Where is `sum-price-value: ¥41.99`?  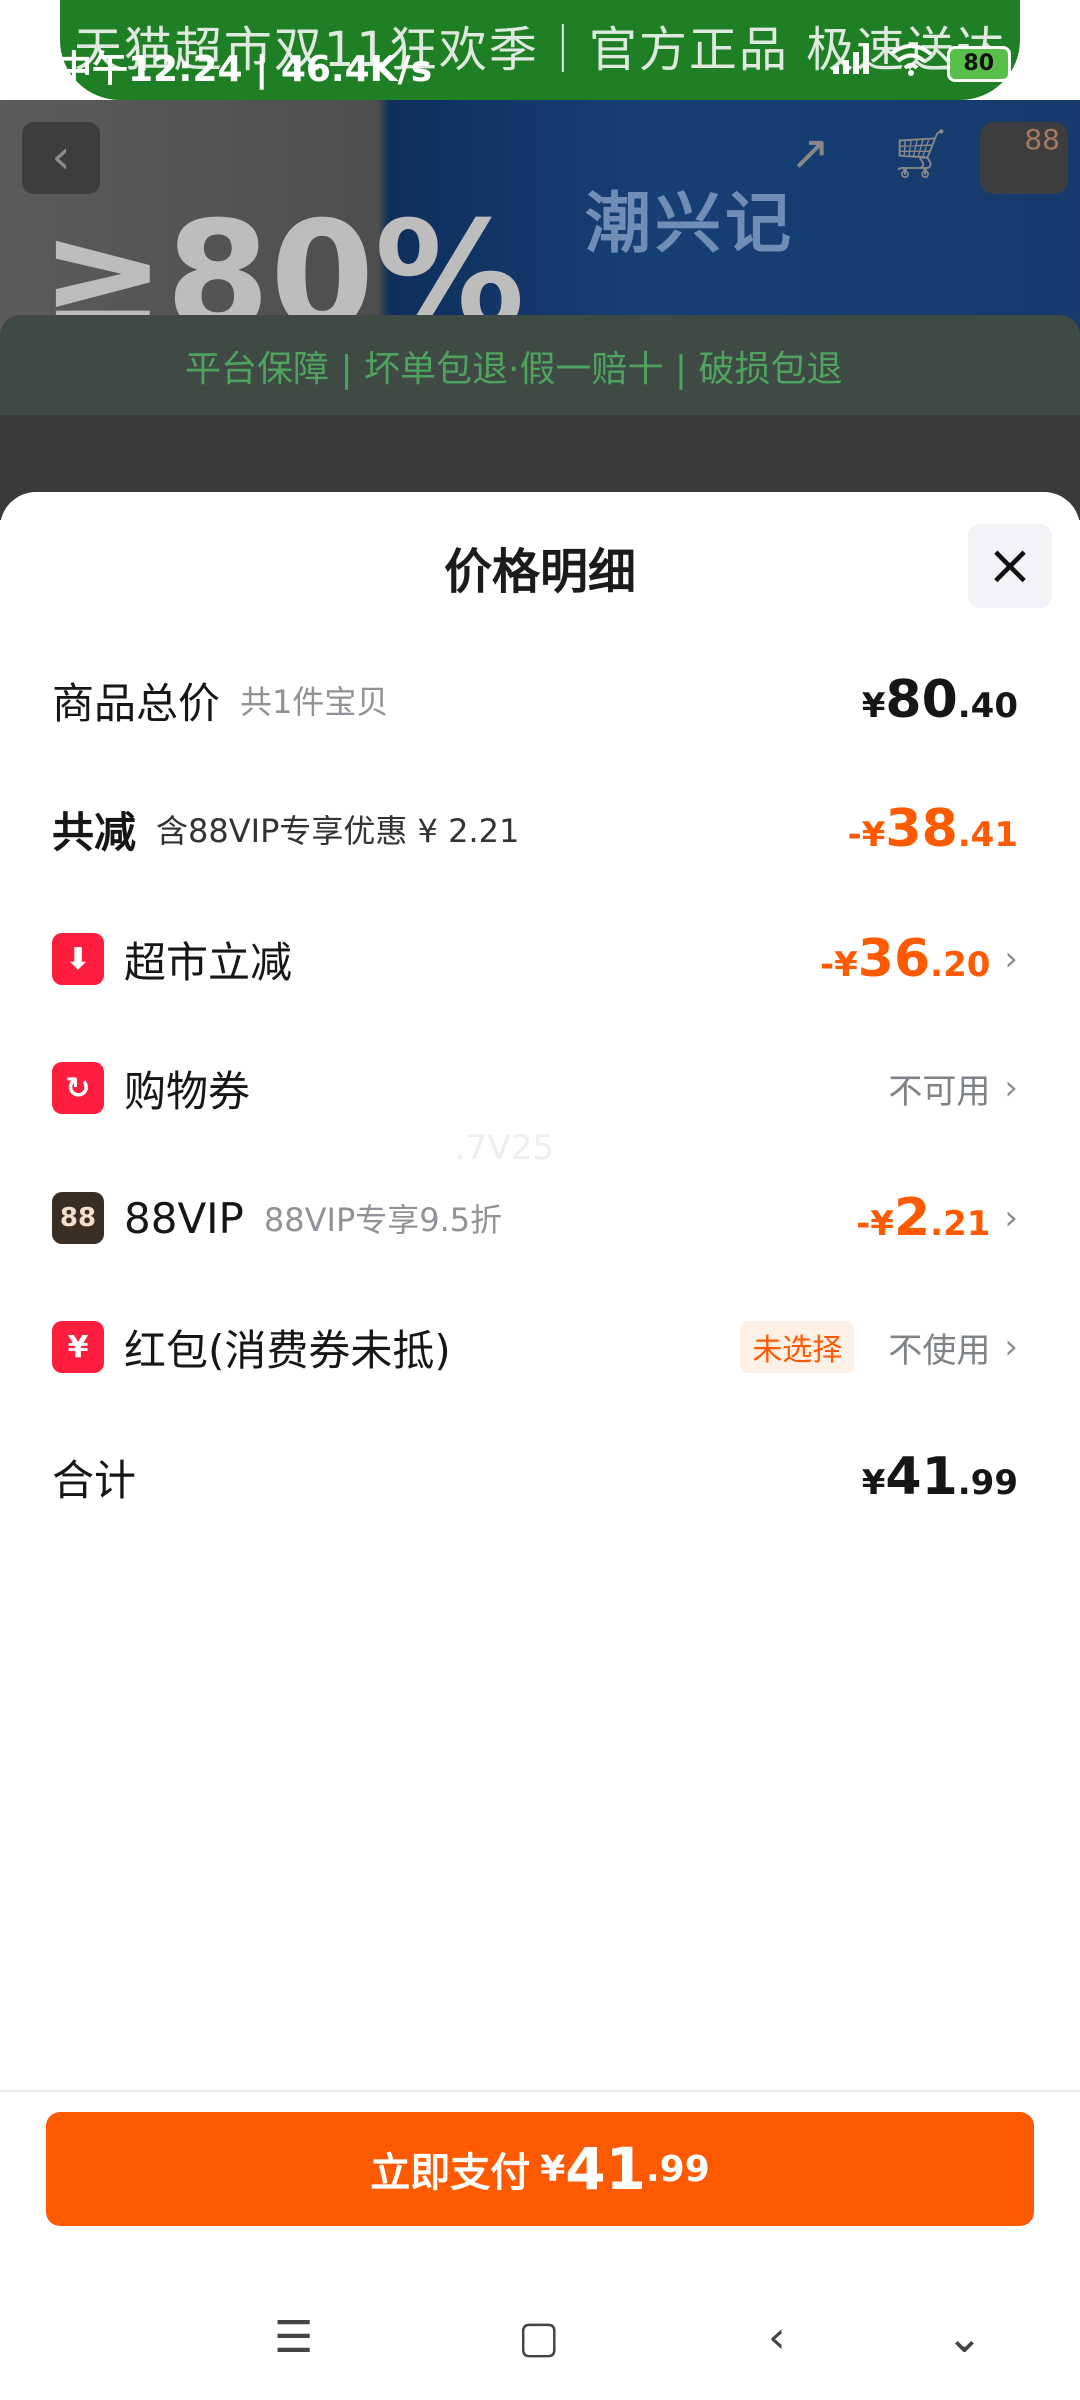
sum-price-value: ¥41.99 is located at coordinates (940, 1477).